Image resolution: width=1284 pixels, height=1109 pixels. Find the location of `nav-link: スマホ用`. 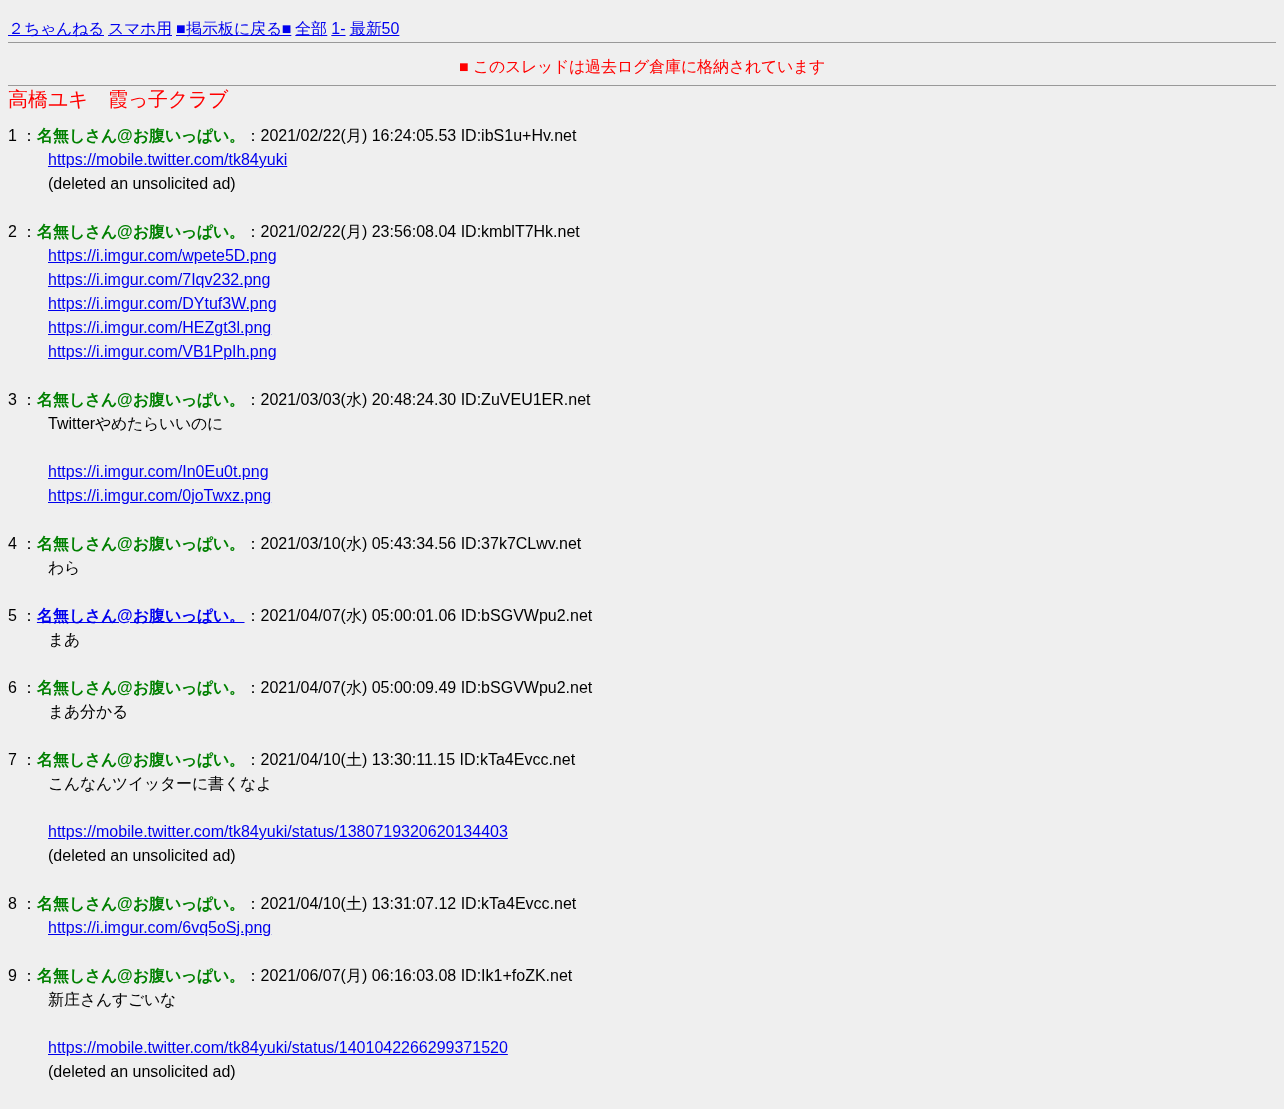

nav-link: スマホ用 is located at coordinates (140, 29).